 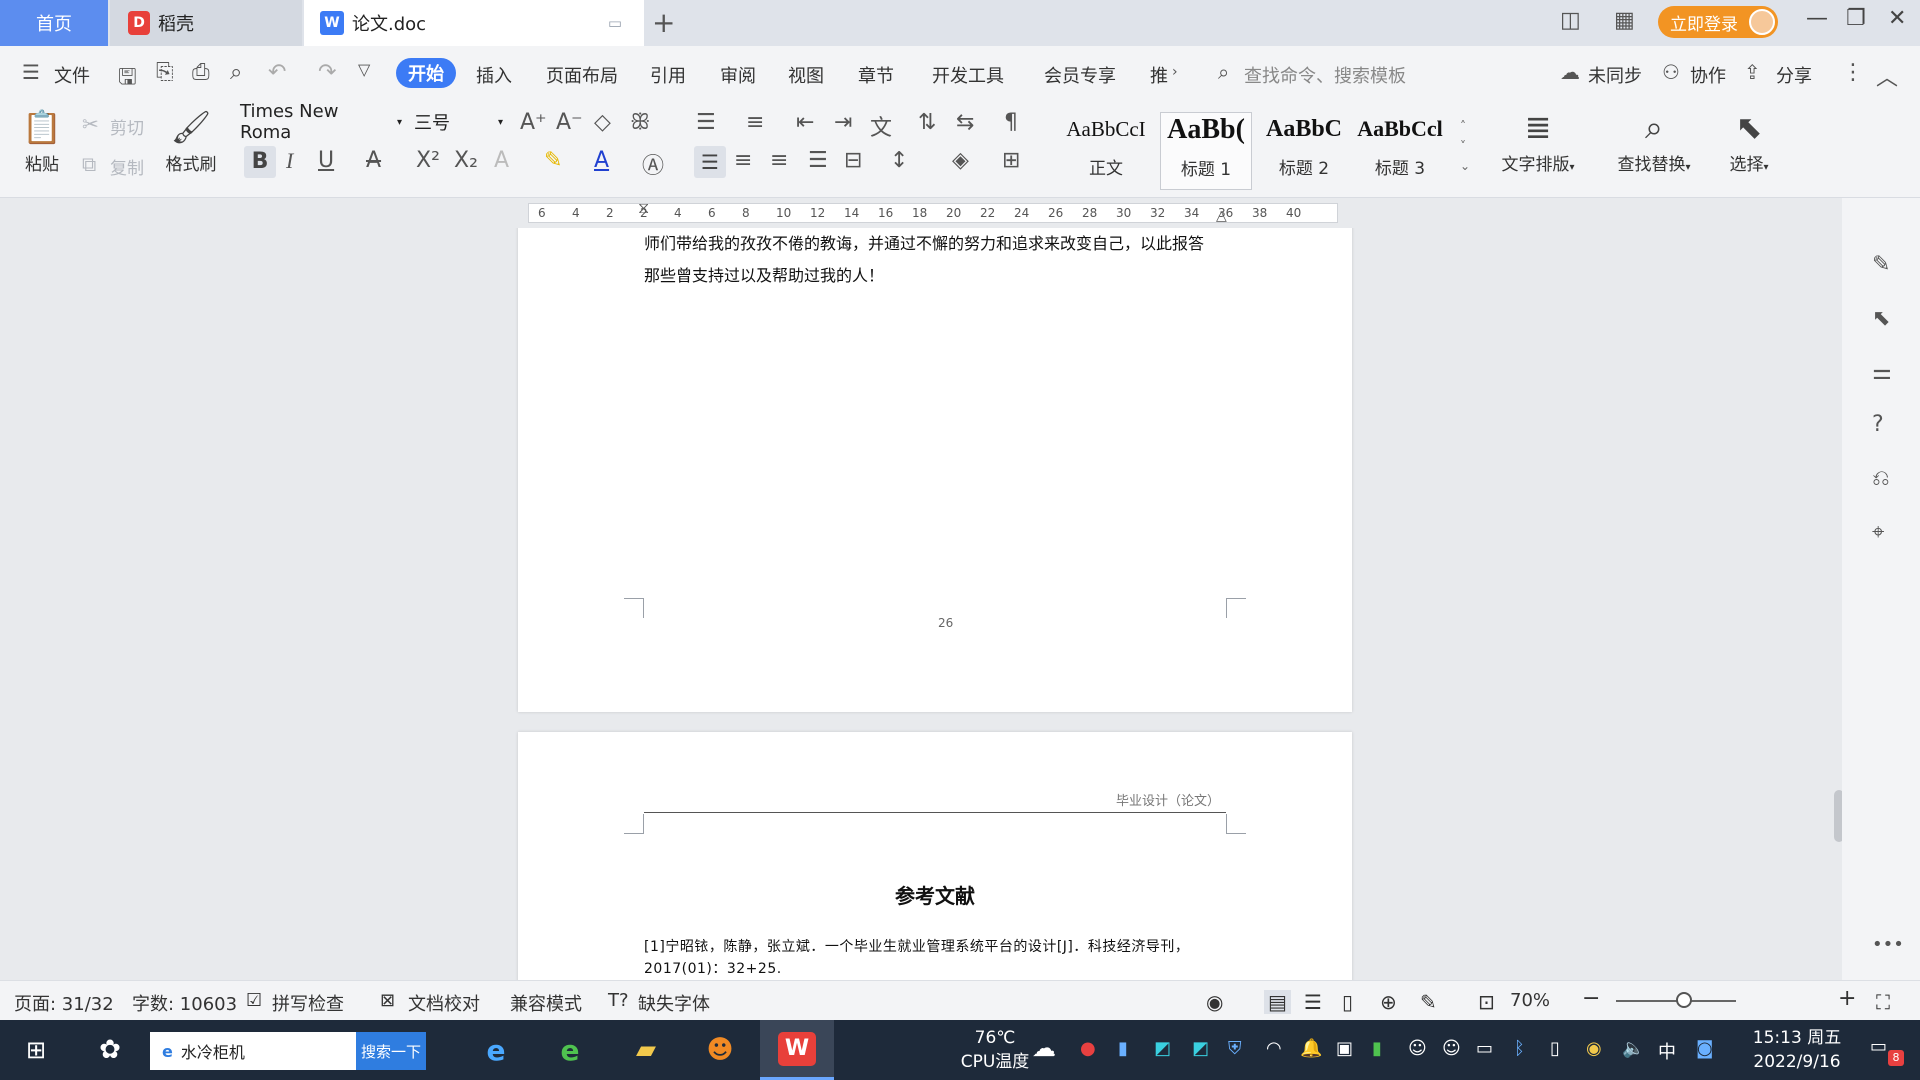 What do you see at coordinates (710, 162) in the screenshot?
I see `align-left-icon: ☰` at bounding box center [710, 162].